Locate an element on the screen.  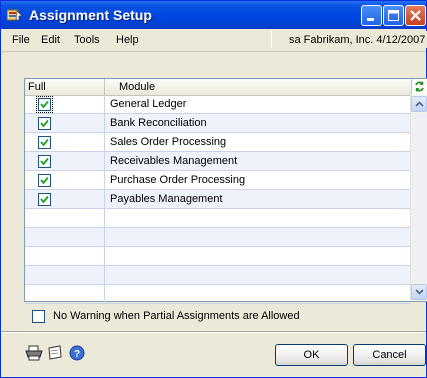
column-header-full: Full is located at coordinates (37, 87).